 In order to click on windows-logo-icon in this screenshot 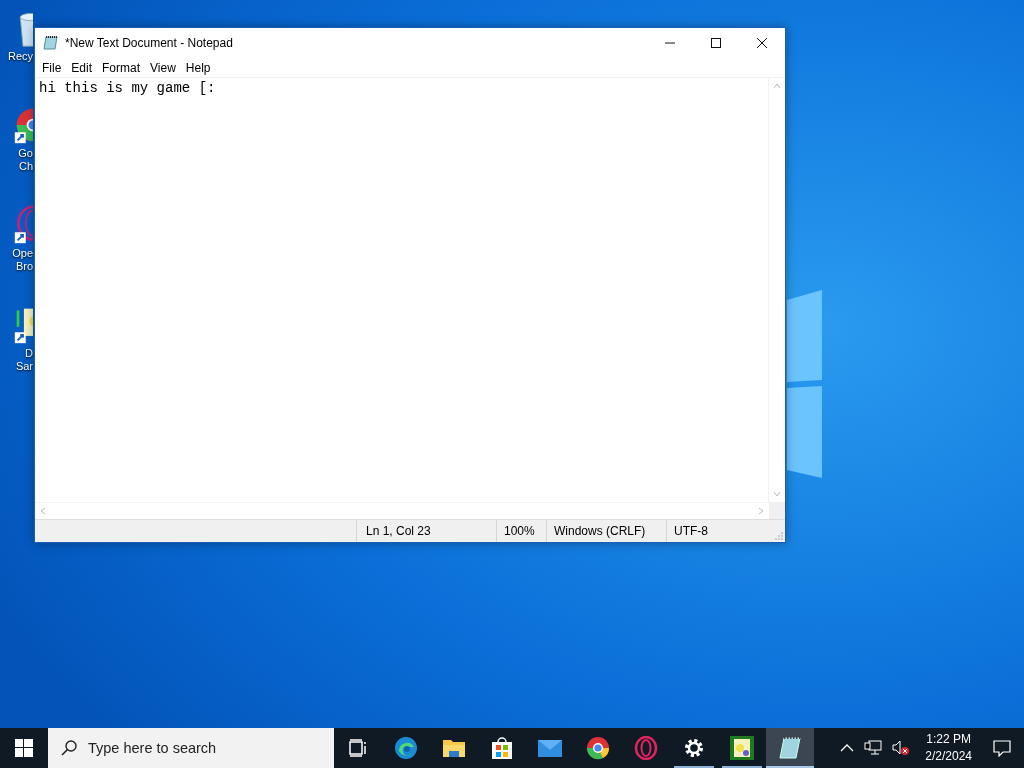, I will do `click(24, 748)`.